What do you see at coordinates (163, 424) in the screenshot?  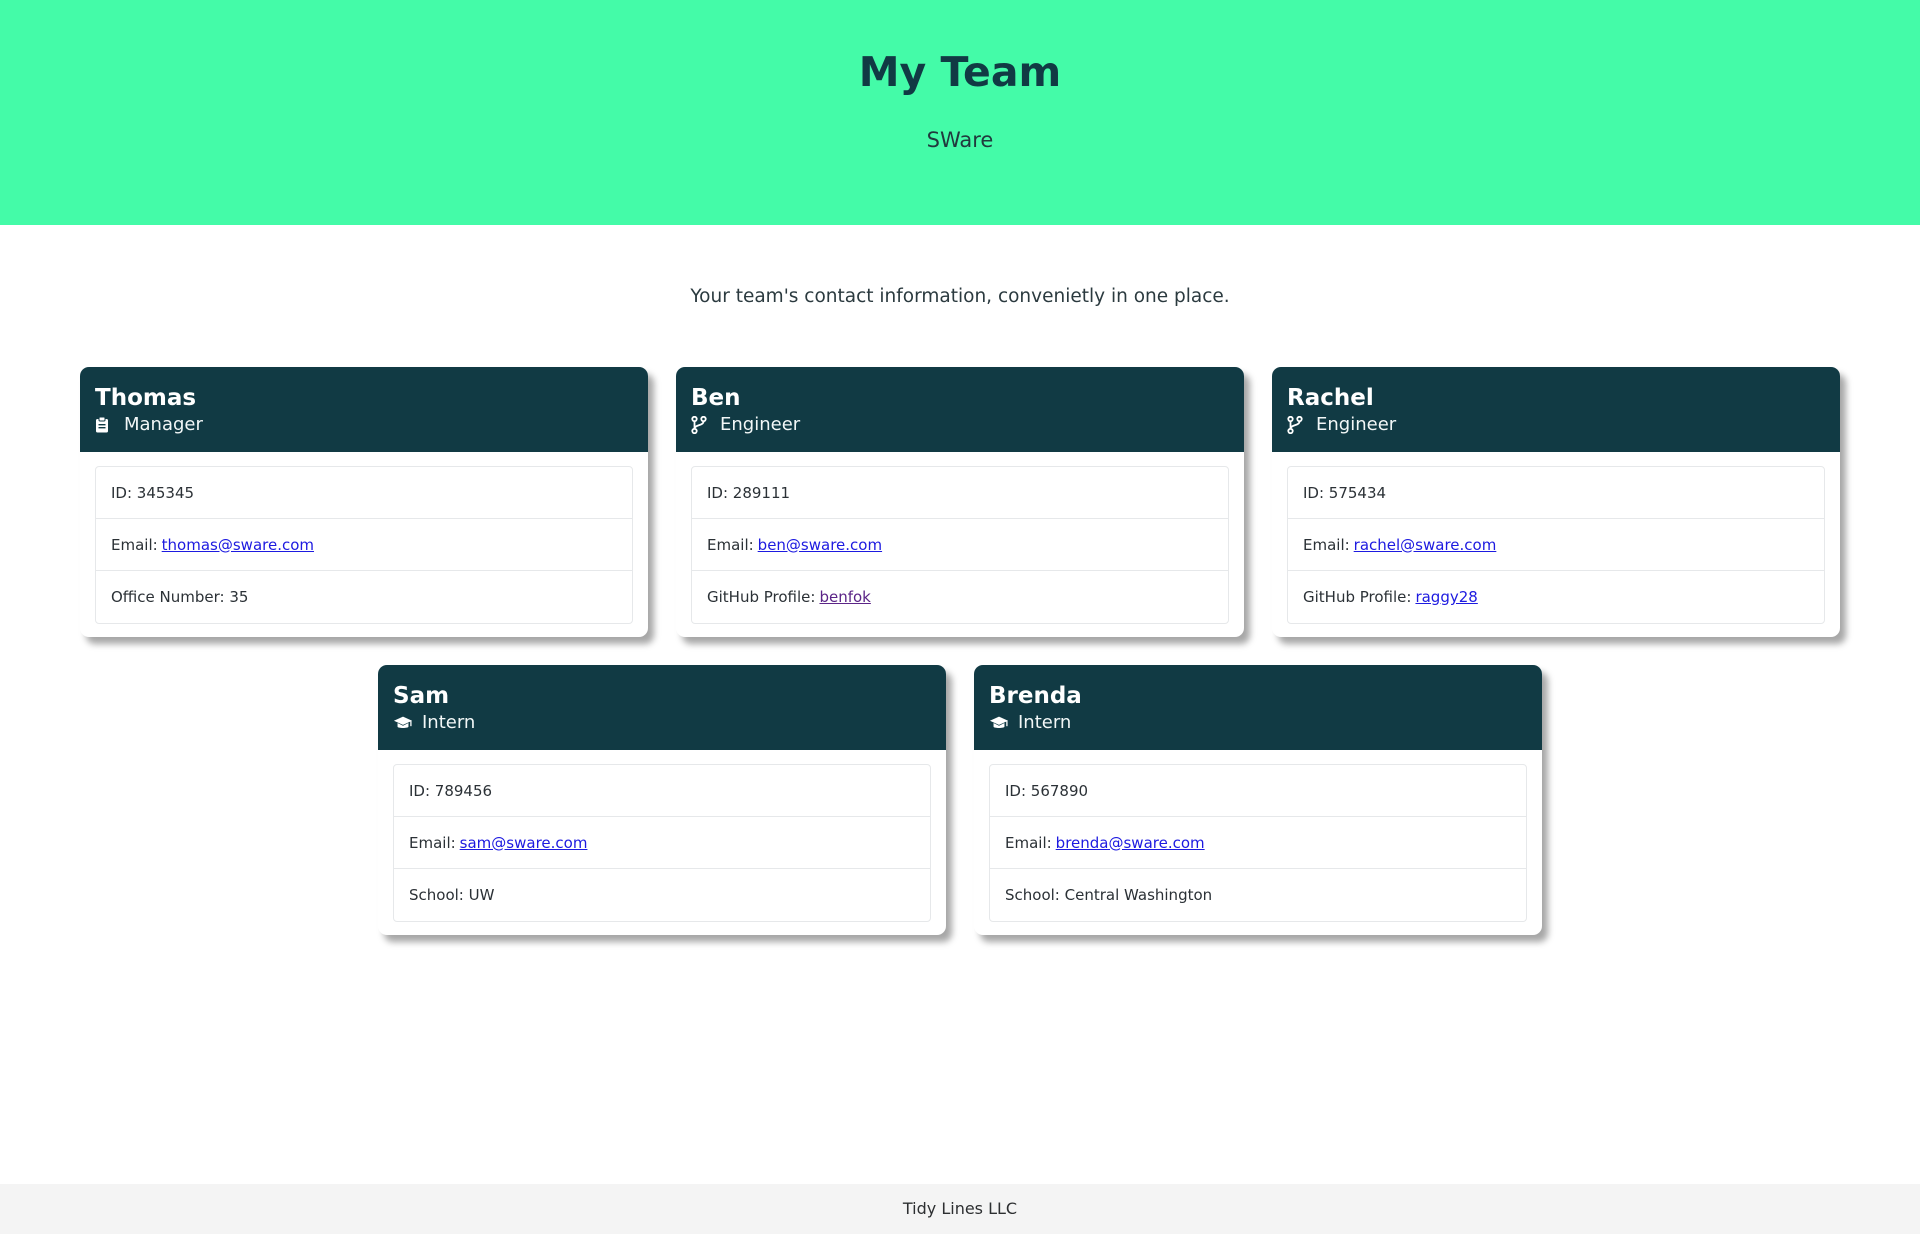 I see `role-label: Manager` at bounding box center [163, 424].